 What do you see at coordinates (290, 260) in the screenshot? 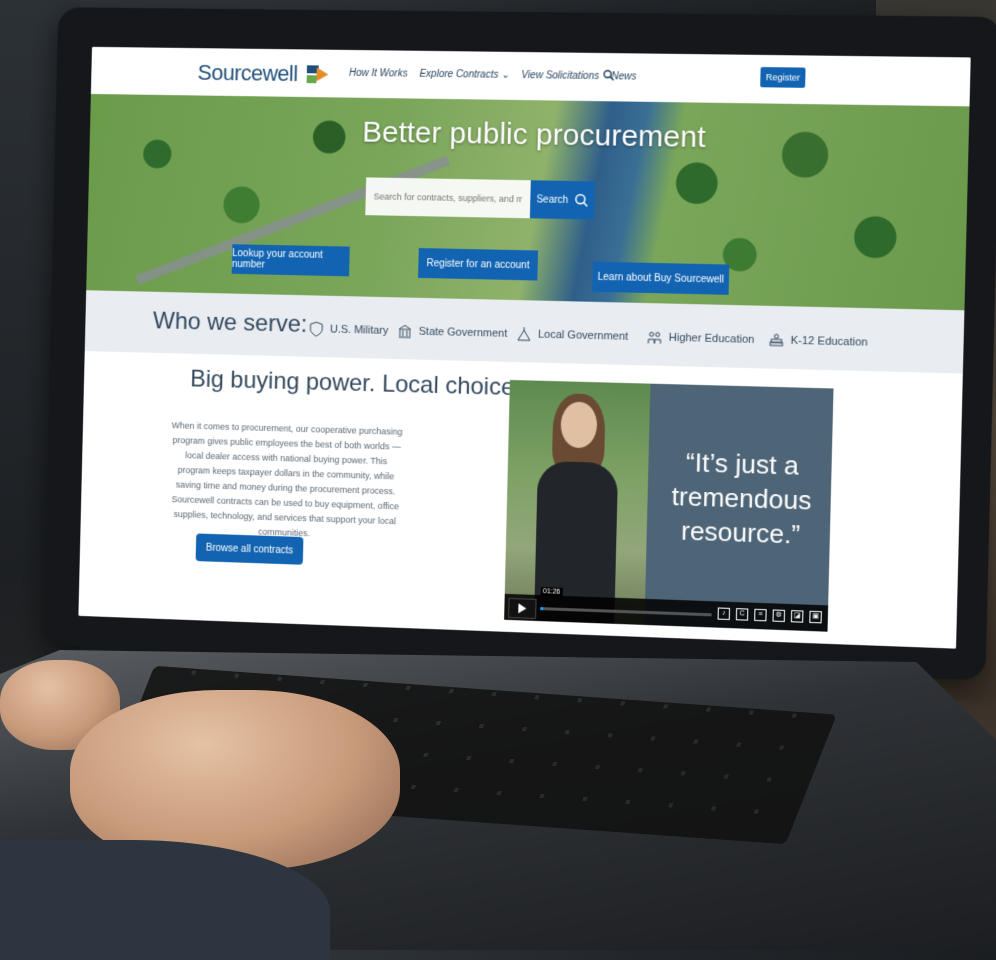
I see `lookup-account-button: Lookup your account number` at bounding box center [290, 260].